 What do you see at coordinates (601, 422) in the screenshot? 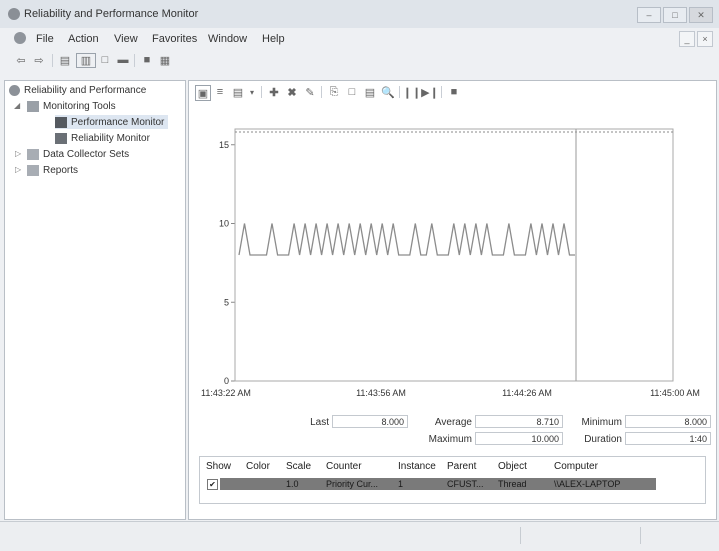
I see `minimum-label: Minimum` at bounding box center [601, 422].